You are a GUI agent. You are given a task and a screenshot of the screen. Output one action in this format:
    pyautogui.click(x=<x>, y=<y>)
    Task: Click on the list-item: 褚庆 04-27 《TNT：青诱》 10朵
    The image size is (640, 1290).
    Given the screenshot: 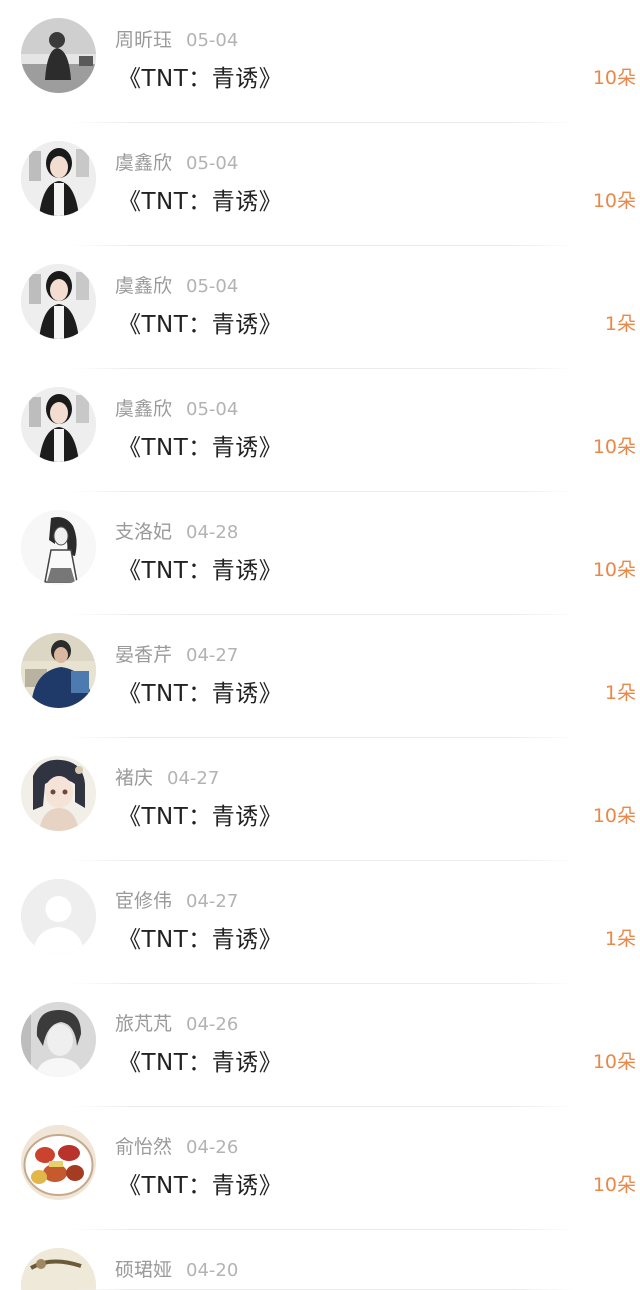 What is the action you would take?
    pyautogui.click(x=320, y=799)
    